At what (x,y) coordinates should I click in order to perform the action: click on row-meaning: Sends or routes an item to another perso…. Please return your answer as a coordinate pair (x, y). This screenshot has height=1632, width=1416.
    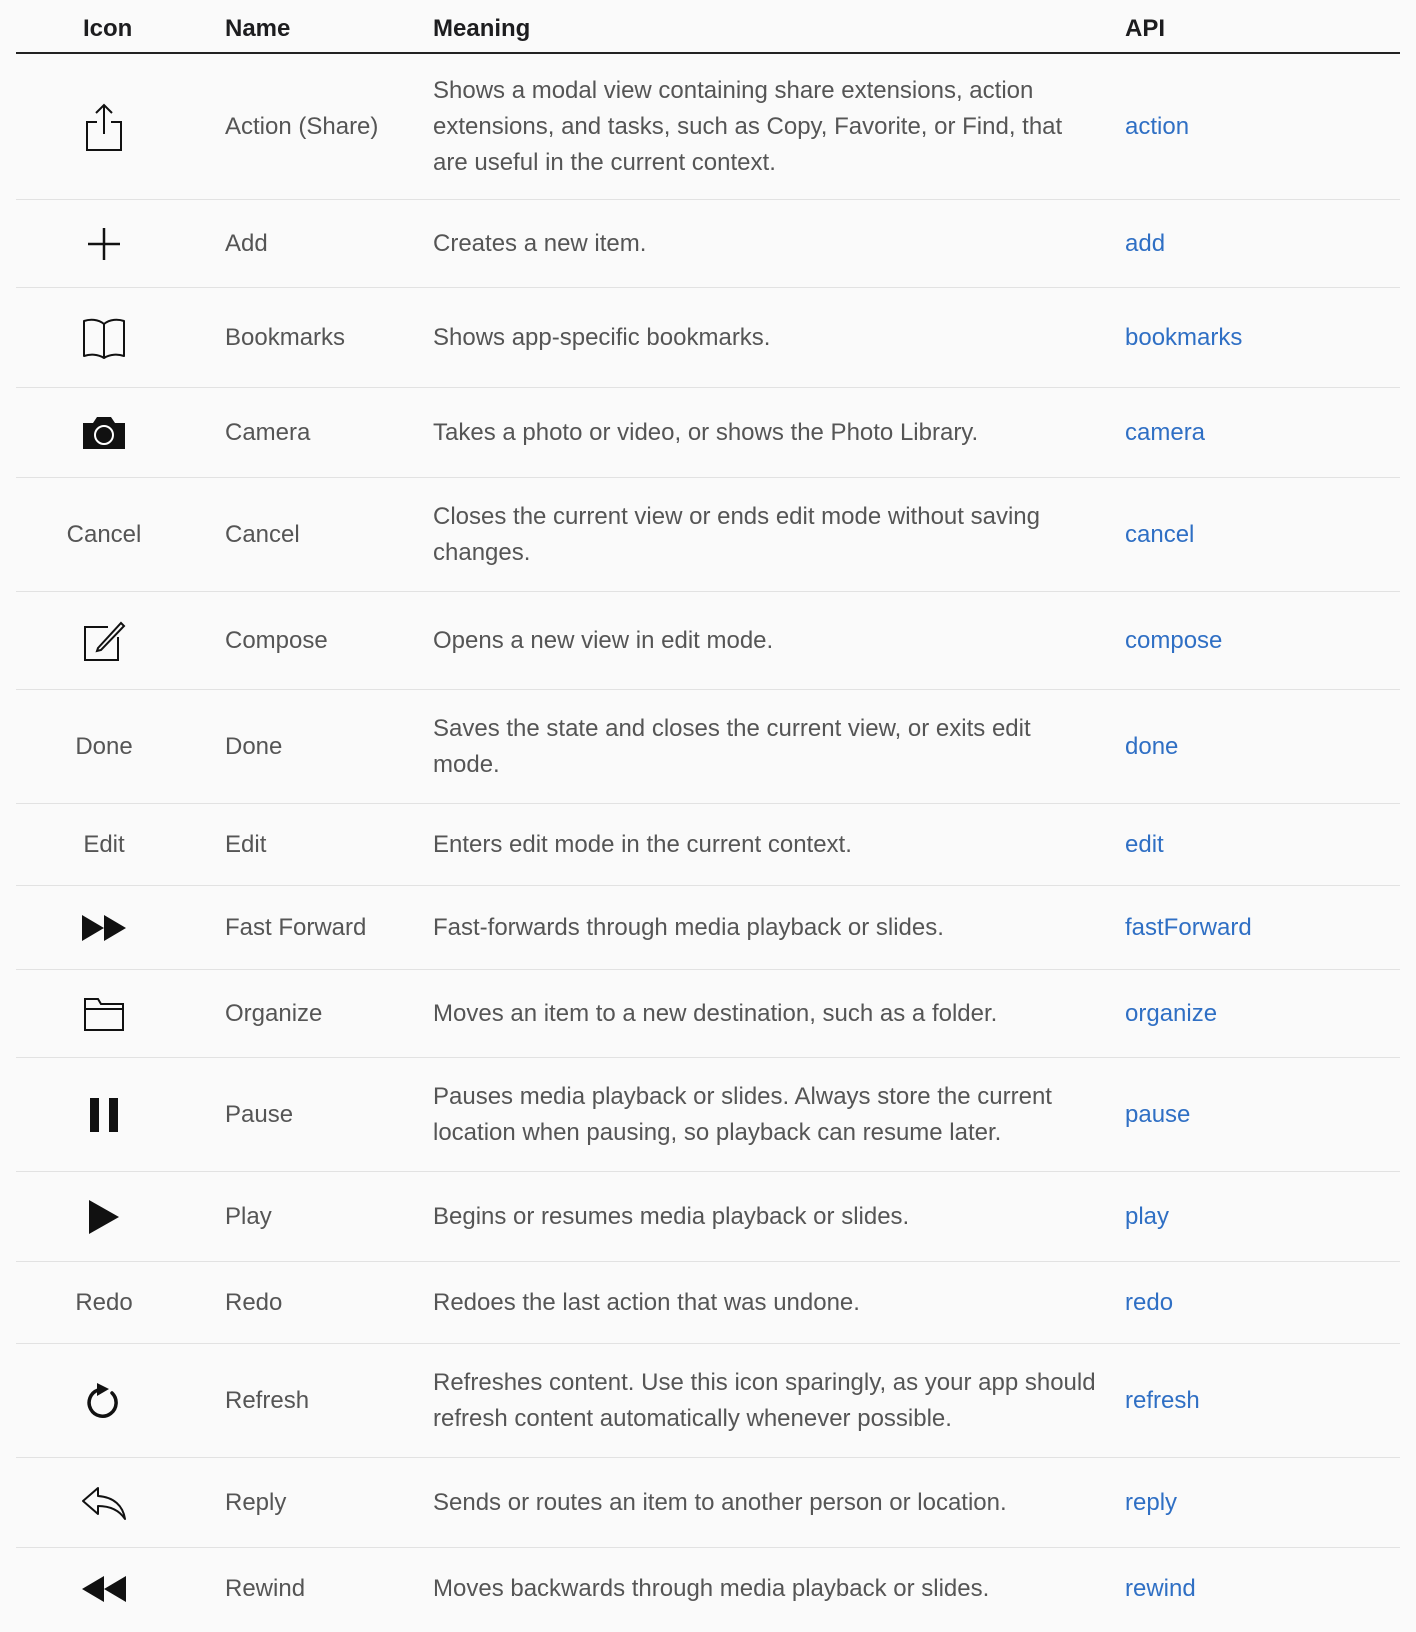
    Looking at the image, I should click on (720, 1502).